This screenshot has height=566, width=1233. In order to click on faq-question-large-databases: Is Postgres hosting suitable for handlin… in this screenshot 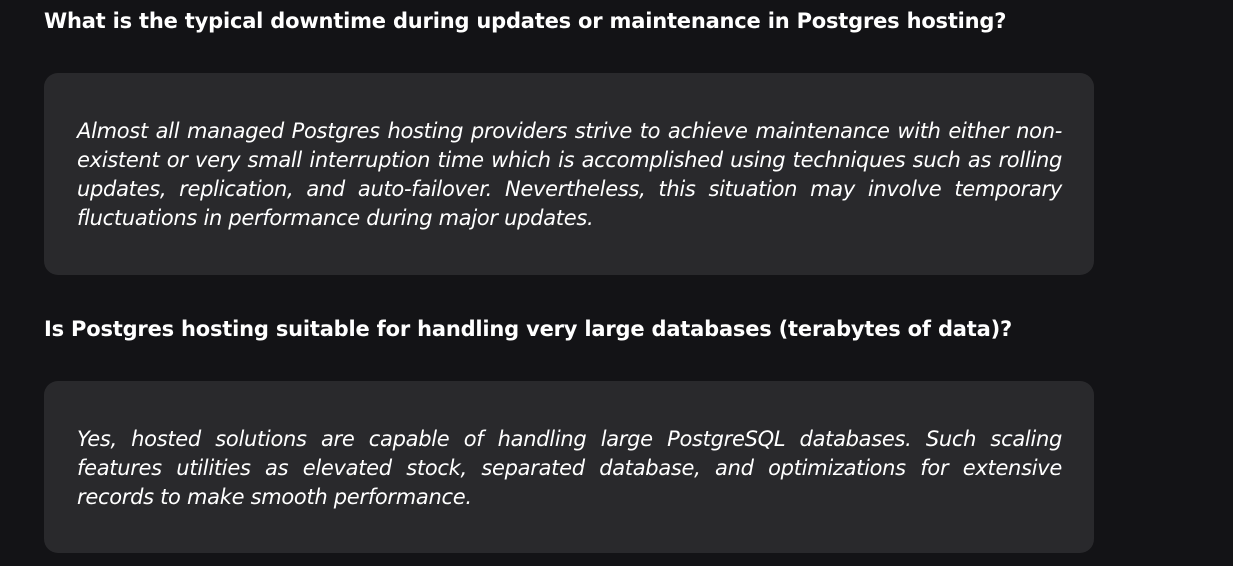, I will do `click(528, 329)`.